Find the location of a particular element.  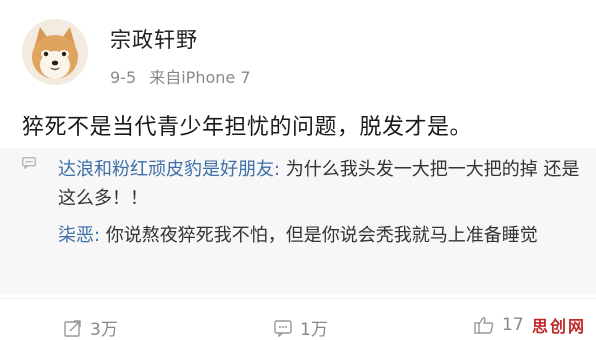

action-bar: 3万 1万 17 is located at coordinates (298, 319).